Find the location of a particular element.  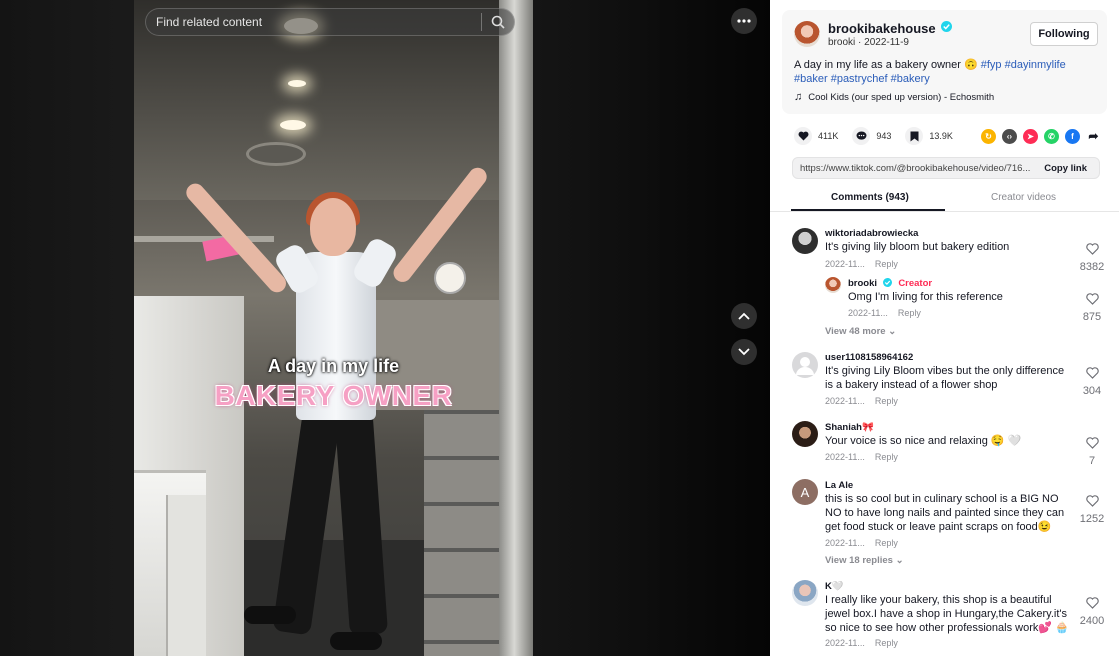

comment-like-count: 7 is located at coordinates (1092, 461).